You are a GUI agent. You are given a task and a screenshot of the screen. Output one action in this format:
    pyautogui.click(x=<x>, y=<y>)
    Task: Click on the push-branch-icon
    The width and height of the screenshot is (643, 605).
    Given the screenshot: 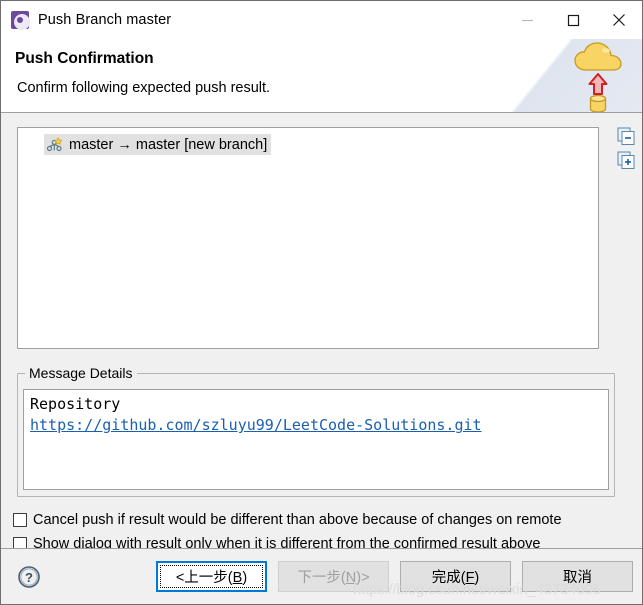 What is the action you would take?
    pyautogui.click(x=20, y=20)
    